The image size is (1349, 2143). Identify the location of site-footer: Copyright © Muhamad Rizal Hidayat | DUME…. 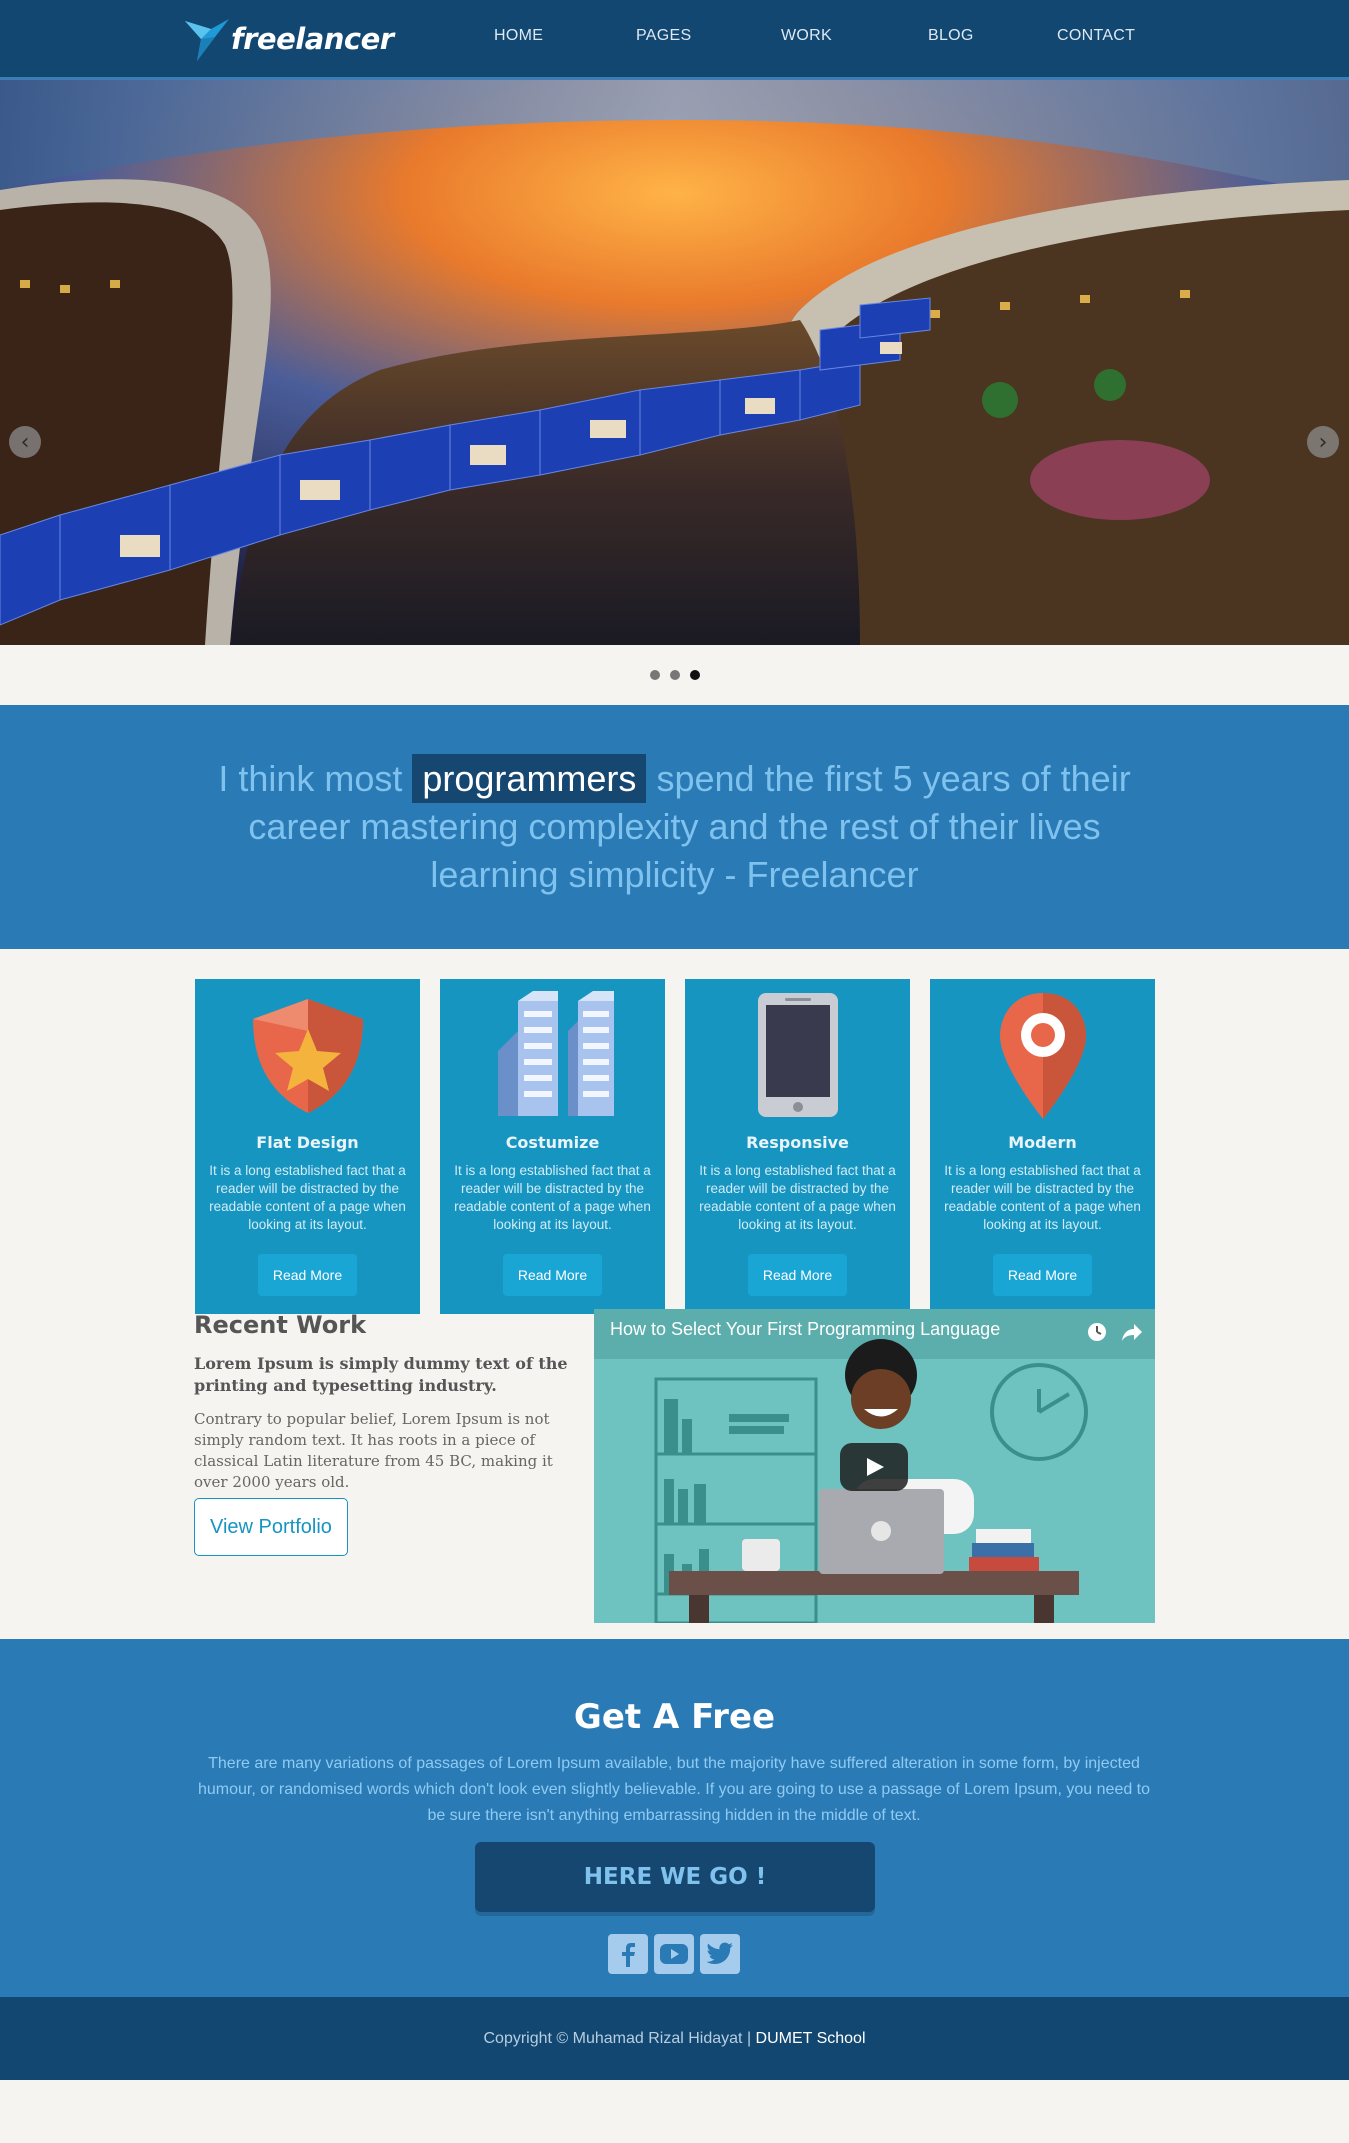
(674, 2038).